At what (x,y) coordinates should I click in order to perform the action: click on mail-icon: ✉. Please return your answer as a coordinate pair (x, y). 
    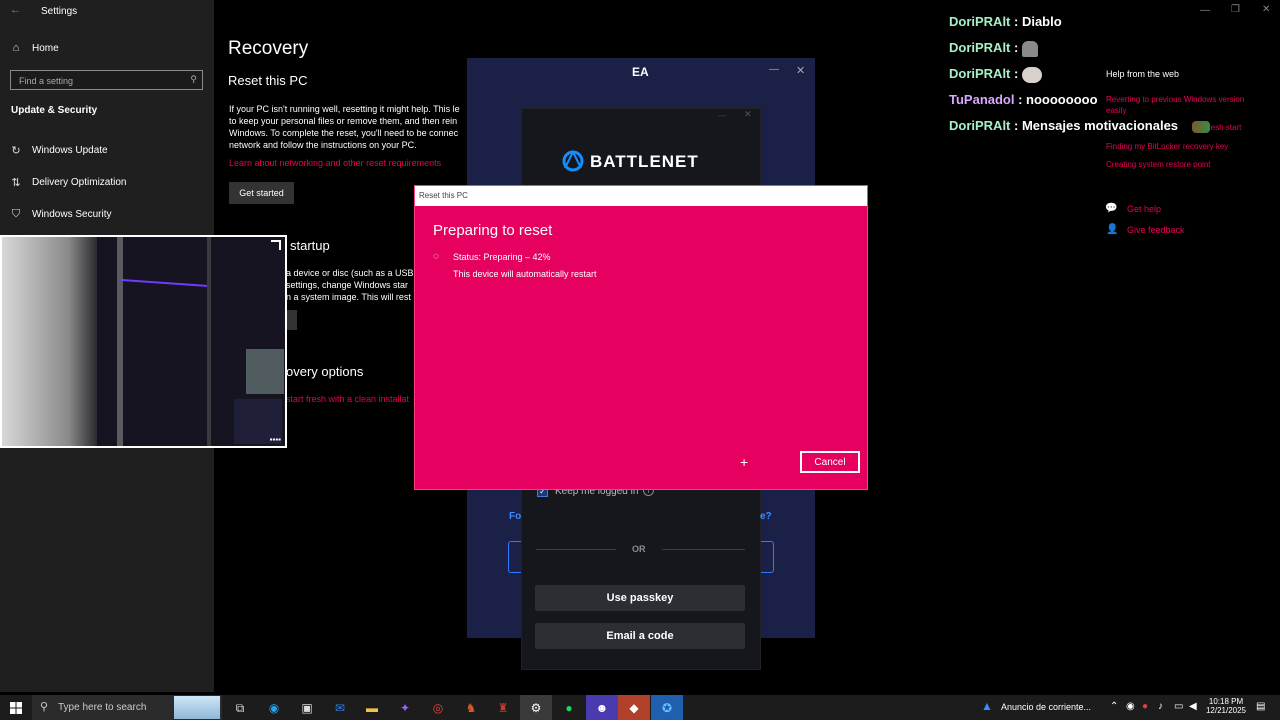
    Looking at the image, I should click on (340, 708).